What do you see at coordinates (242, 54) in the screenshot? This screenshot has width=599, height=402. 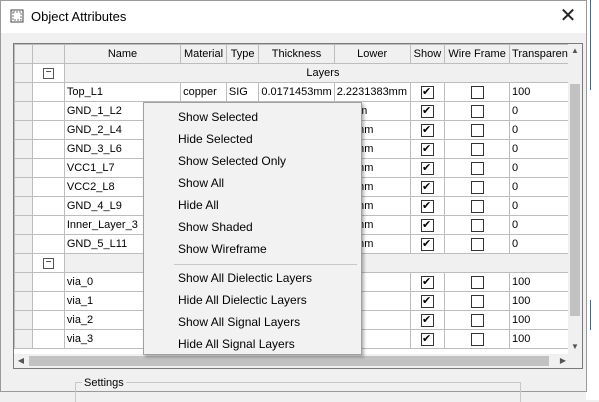 I see `column-header-type: Type` at bounding box center [242, 54].